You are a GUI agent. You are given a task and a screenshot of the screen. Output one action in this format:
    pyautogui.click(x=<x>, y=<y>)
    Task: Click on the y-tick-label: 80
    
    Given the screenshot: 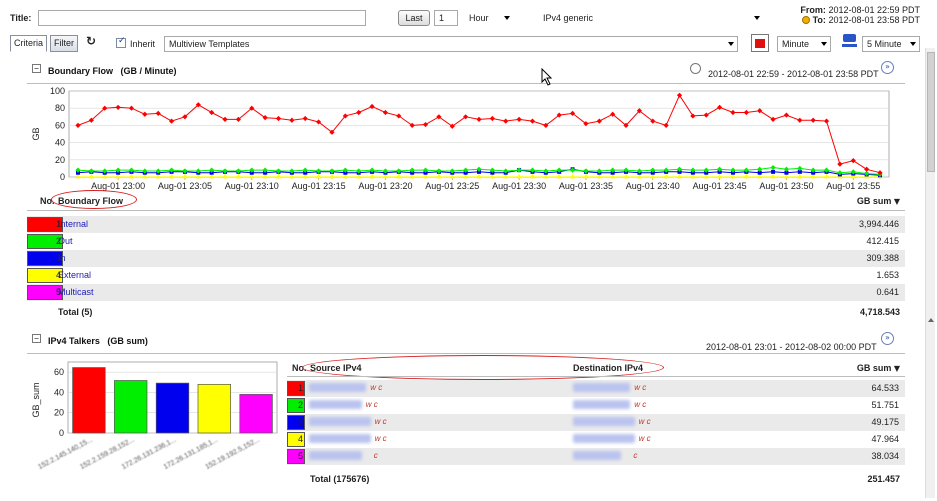 What is the action you would take?
    pyautogui.click(x=60, y=108)
    